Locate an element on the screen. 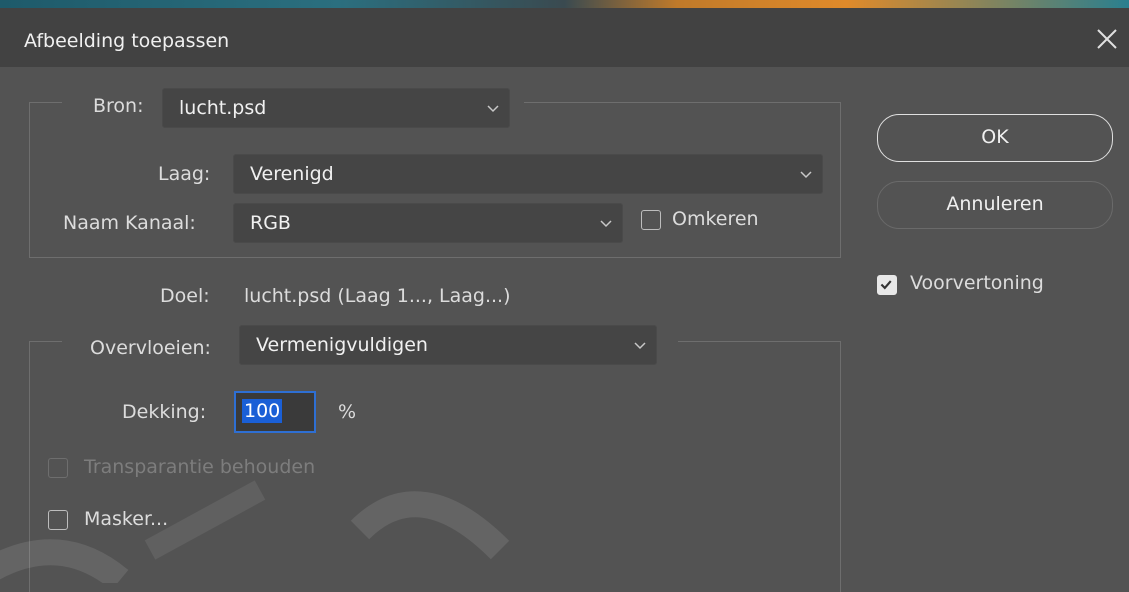  opacity-unit: % is located at coordinates (347, 412).